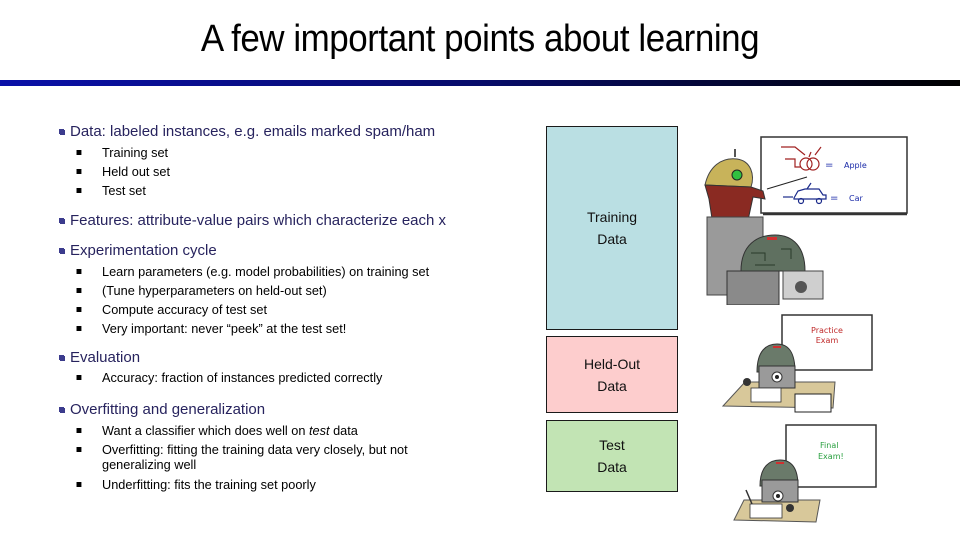  I want to click on sub-bullet-text: Compute accuracy of test set, so click(184, 309).